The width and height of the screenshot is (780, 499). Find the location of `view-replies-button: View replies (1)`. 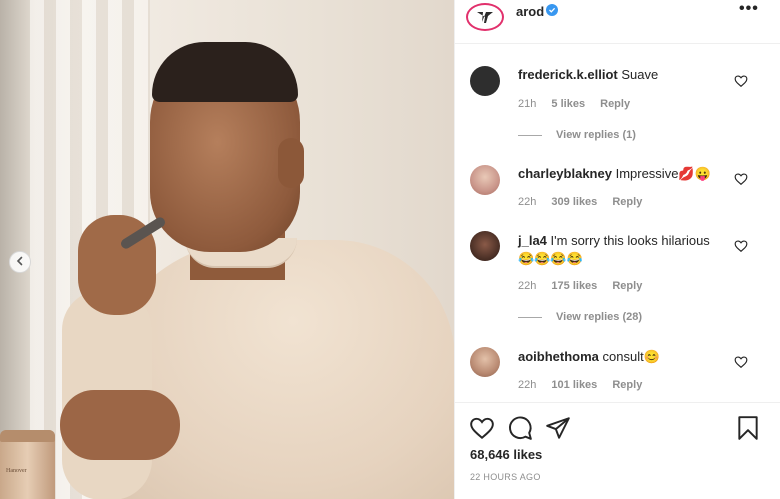

view-replies-button: View replies (1) is located at coordinates (577, 135).